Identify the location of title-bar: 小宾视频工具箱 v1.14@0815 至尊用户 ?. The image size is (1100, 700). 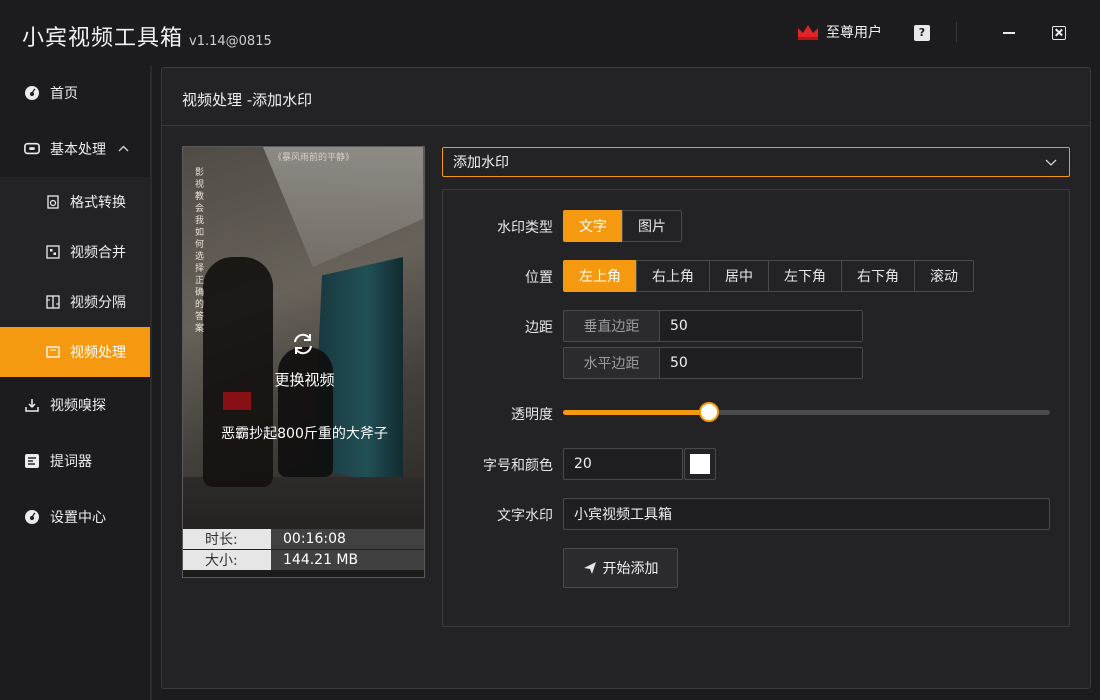
(550, 33).